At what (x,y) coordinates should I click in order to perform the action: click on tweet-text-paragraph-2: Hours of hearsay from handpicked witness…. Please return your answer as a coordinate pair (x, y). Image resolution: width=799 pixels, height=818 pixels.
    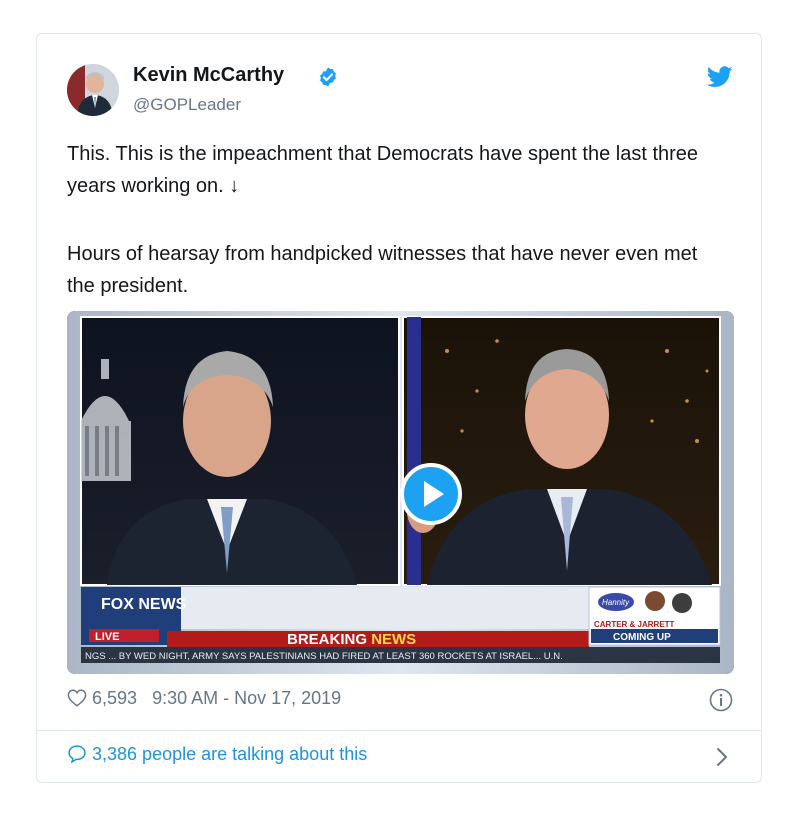
    Looking at the image, I should click on (382, 270).